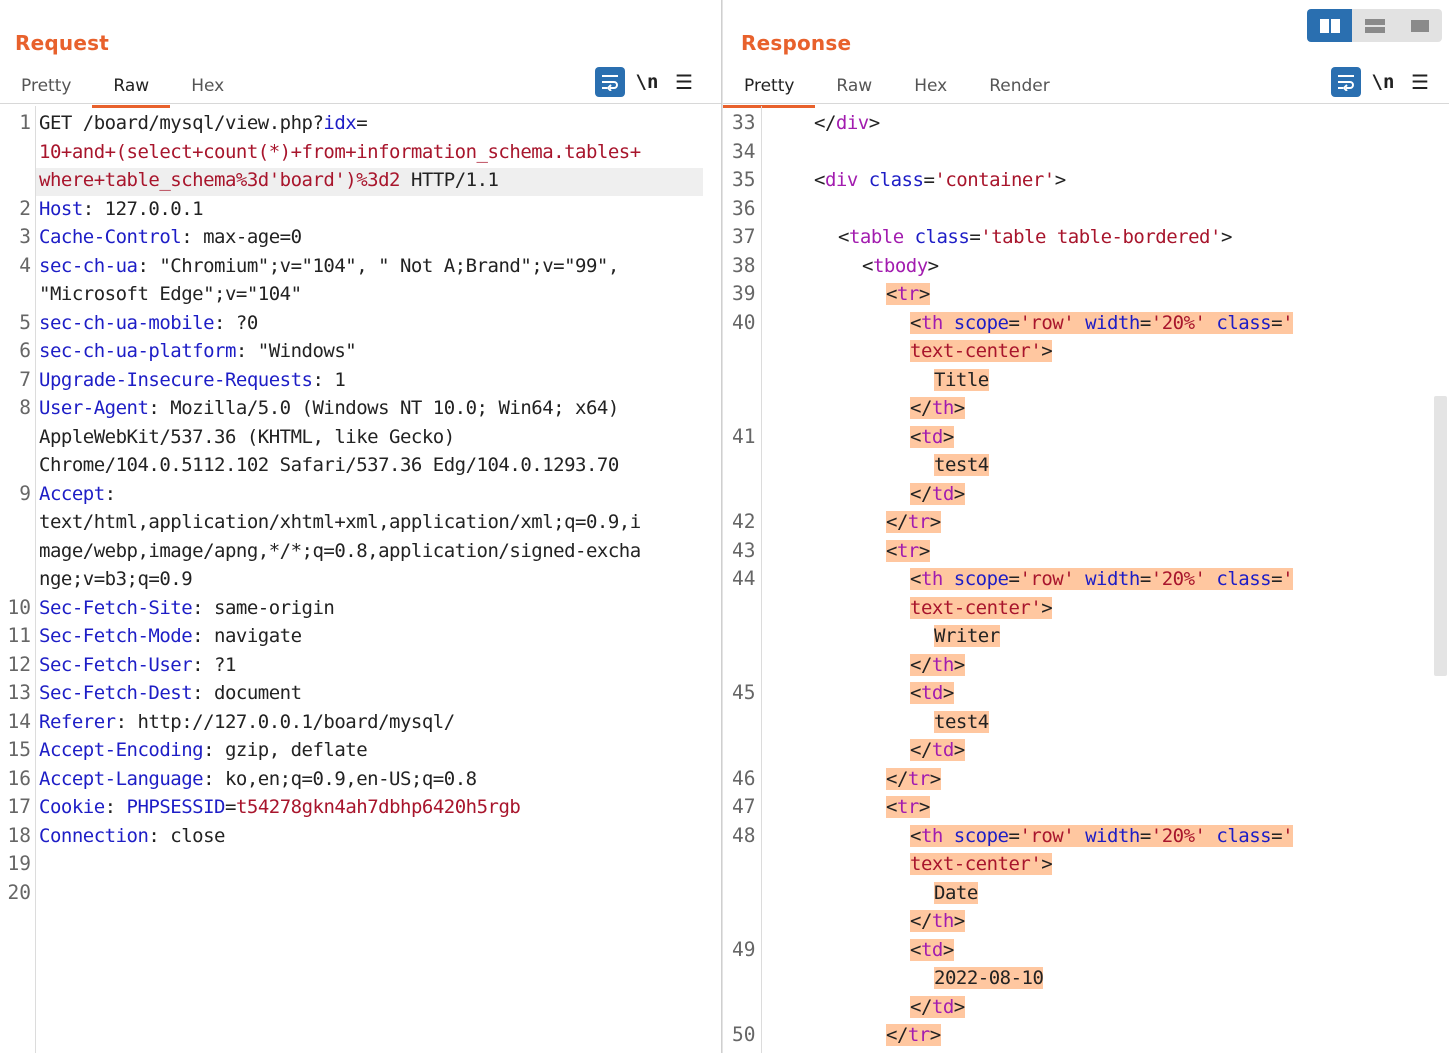  I want to click on line-number: 46, so click(744, 778).